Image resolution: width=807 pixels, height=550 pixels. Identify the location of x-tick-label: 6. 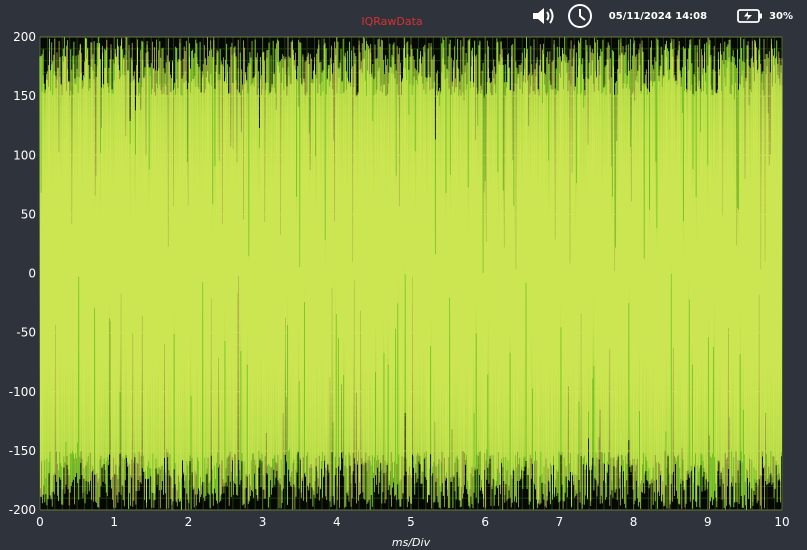
(485, 522).